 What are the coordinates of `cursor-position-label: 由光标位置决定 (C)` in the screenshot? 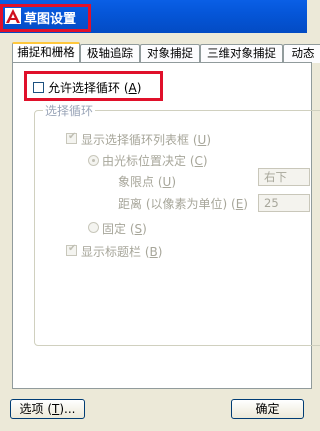 It's located at (155, 160).